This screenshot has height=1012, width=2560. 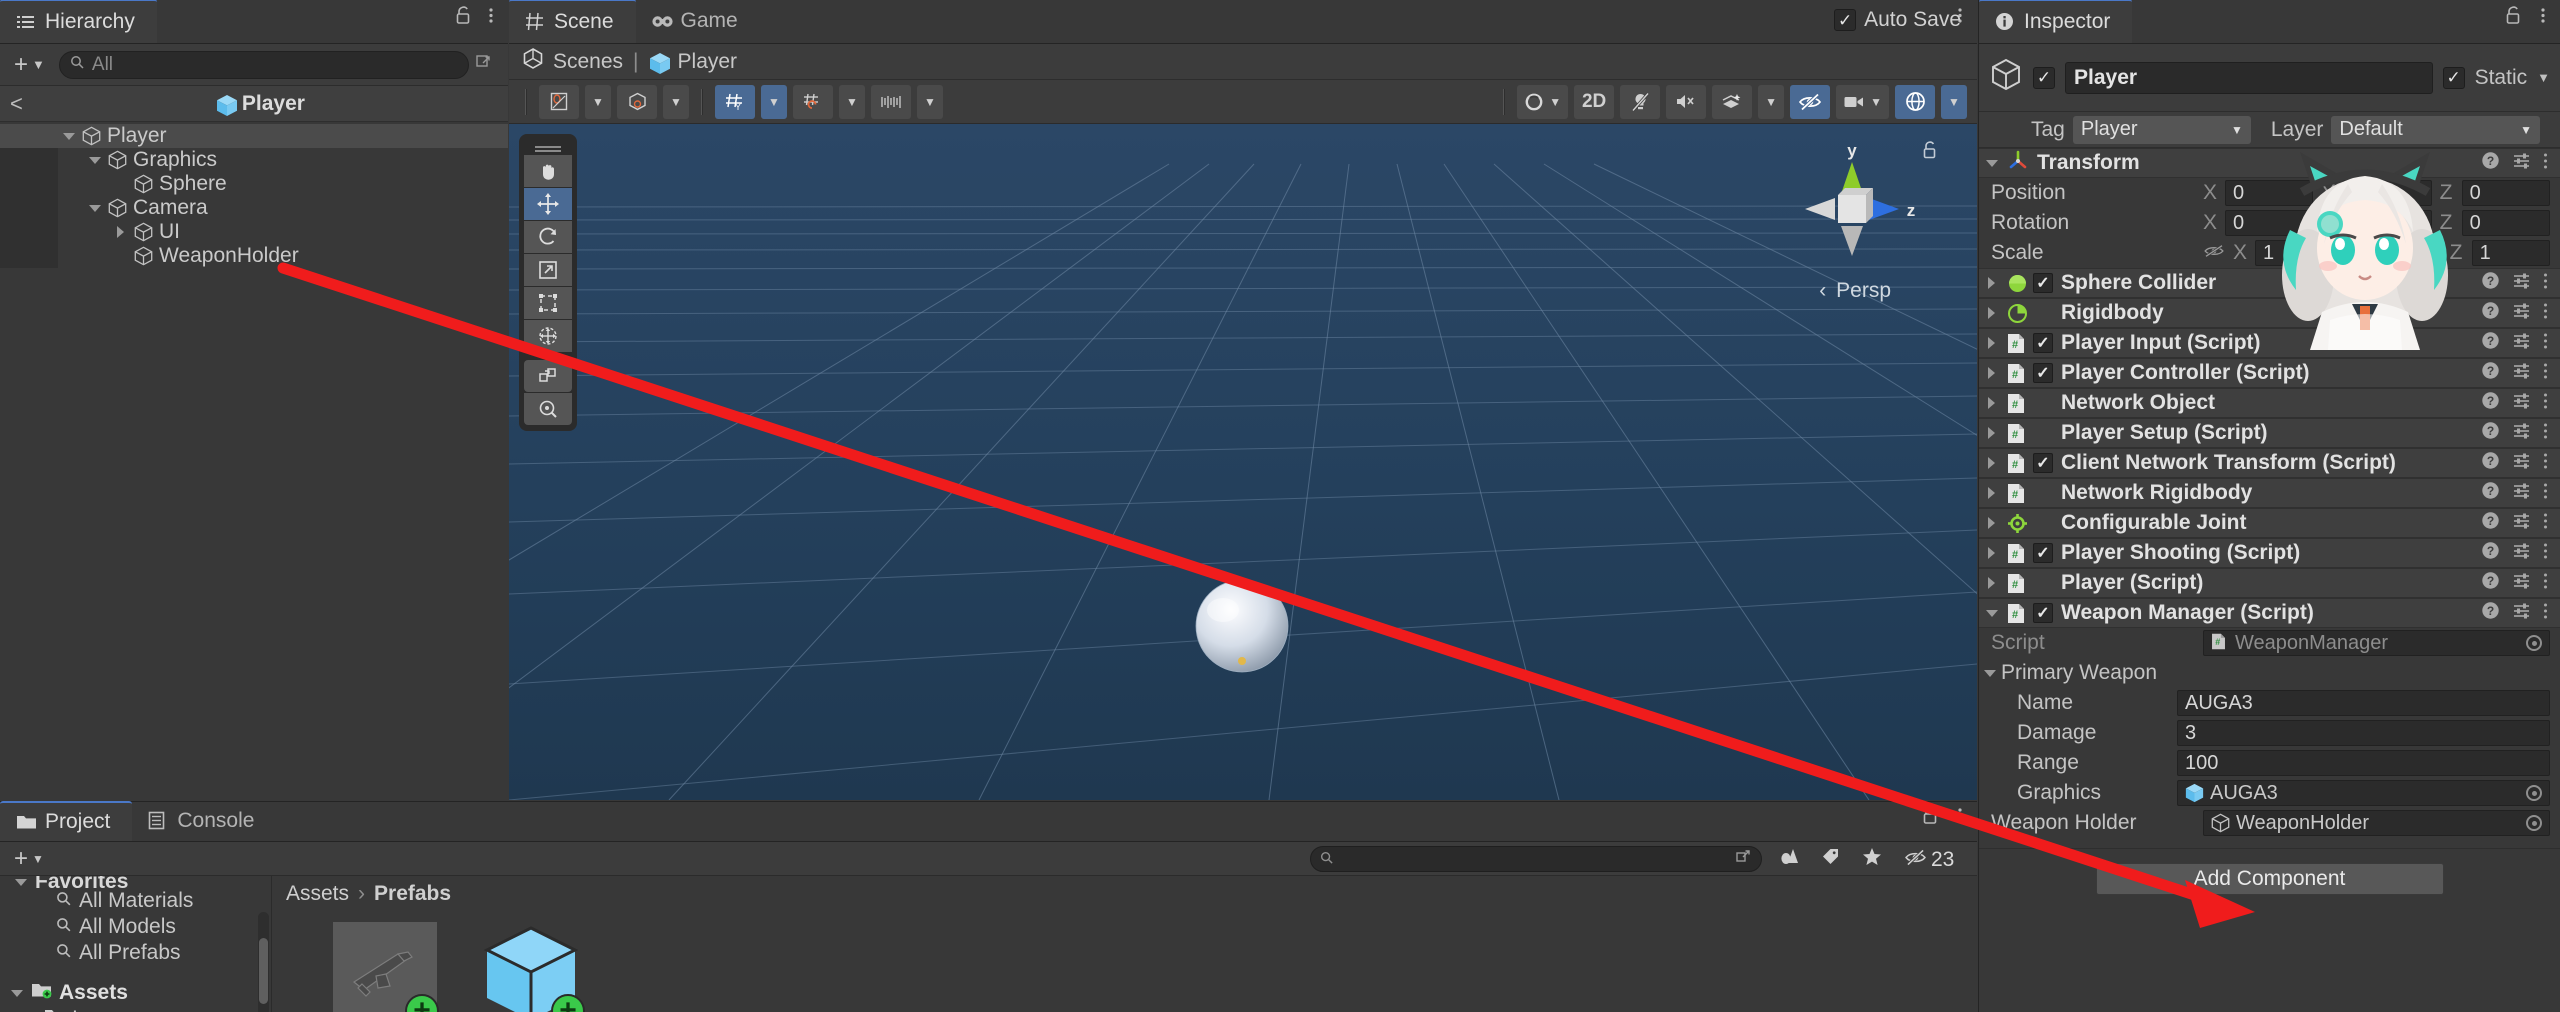 I want to click on transform-position-x-field: 0, so click(x=2269, y=193).